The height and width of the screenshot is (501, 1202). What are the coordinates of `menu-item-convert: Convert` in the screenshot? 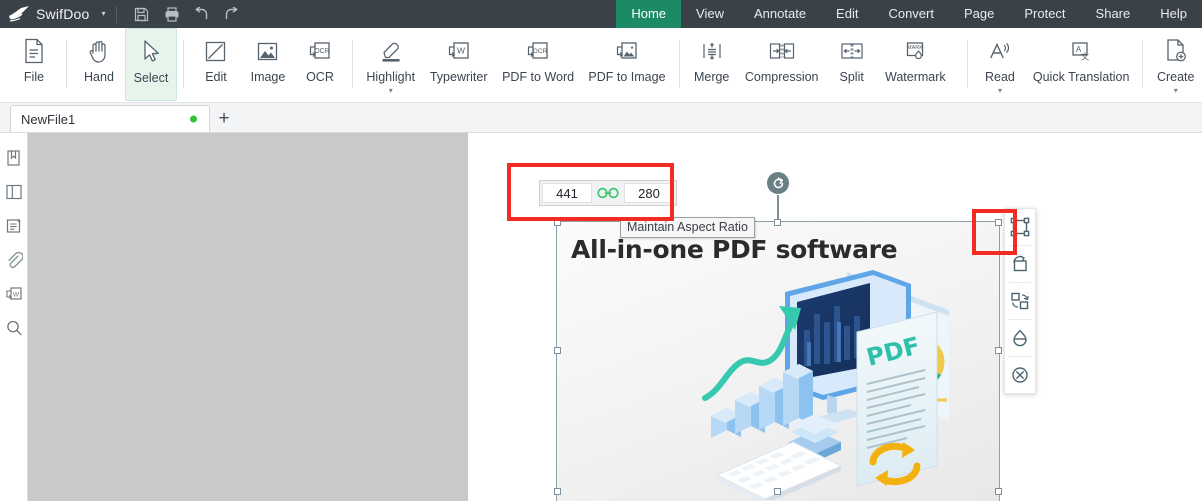 It's located at (911, 14).